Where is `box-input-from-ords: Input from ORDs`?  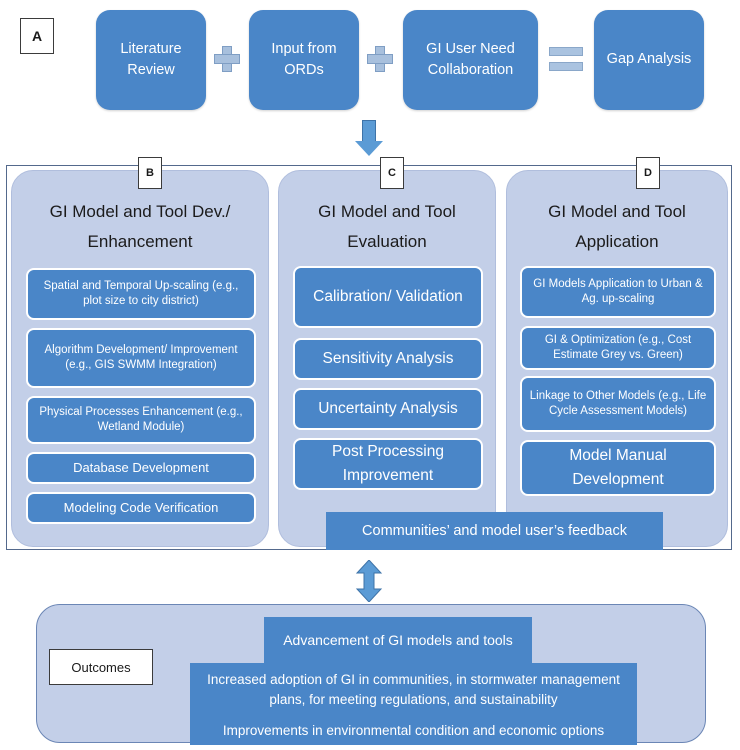
box-input-from-ords: Input from ORDs is located at coordinates (304, 60).